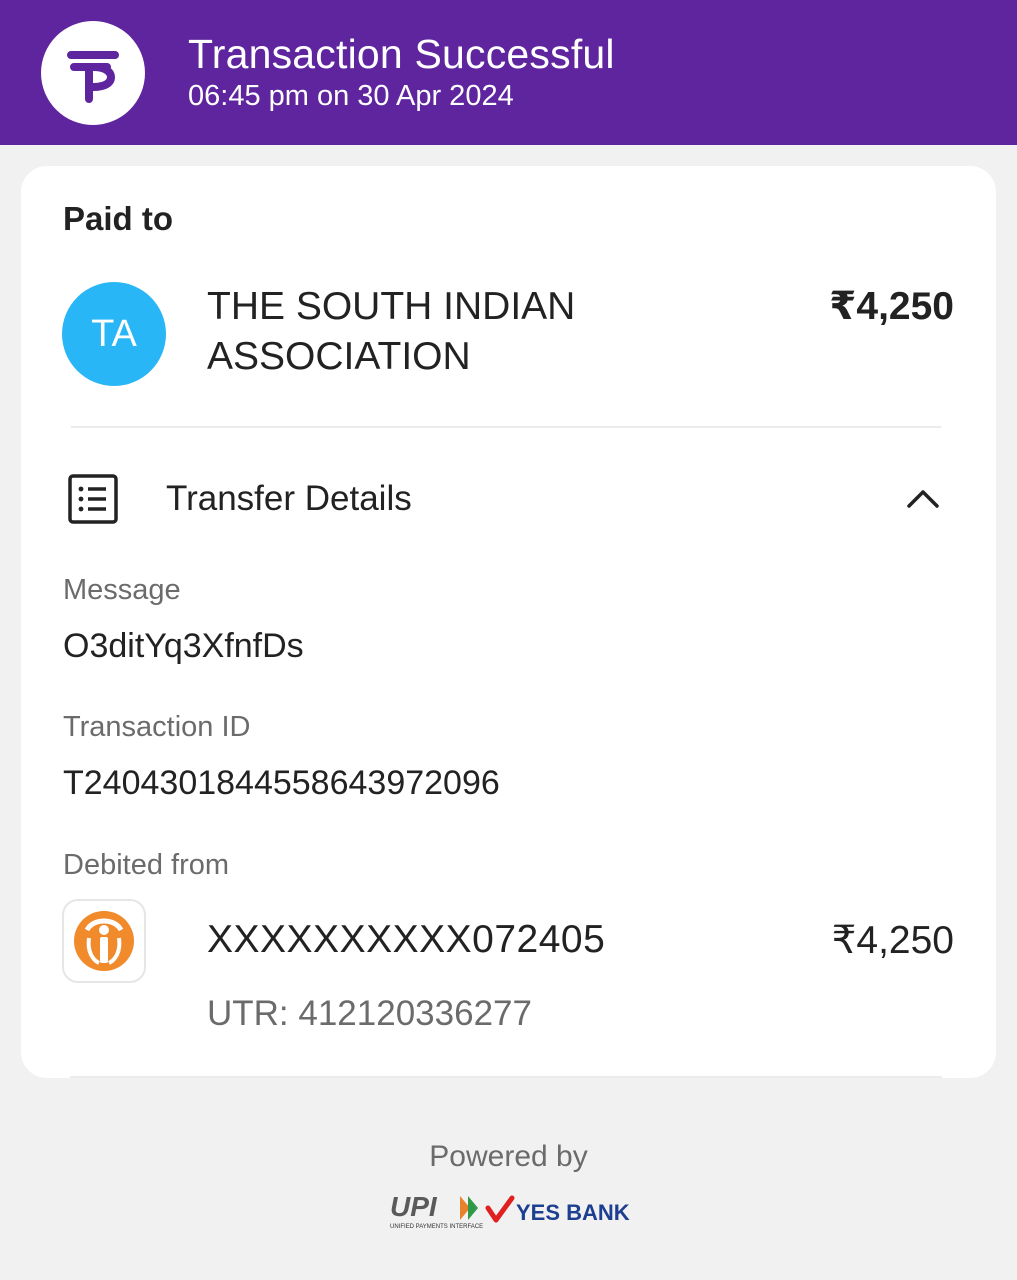  What do you see at coordinates (510, 1210) in the screenshot?
I see `upi-yes-bank-logo-icon: UPI UNIFIED PAYMENTS INTERFACE YES BANK` at bounding box center [510, 1210].